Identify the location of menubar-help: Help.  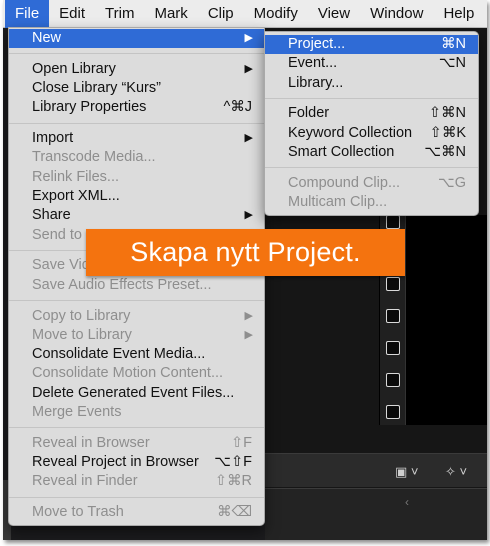
(458, 14).